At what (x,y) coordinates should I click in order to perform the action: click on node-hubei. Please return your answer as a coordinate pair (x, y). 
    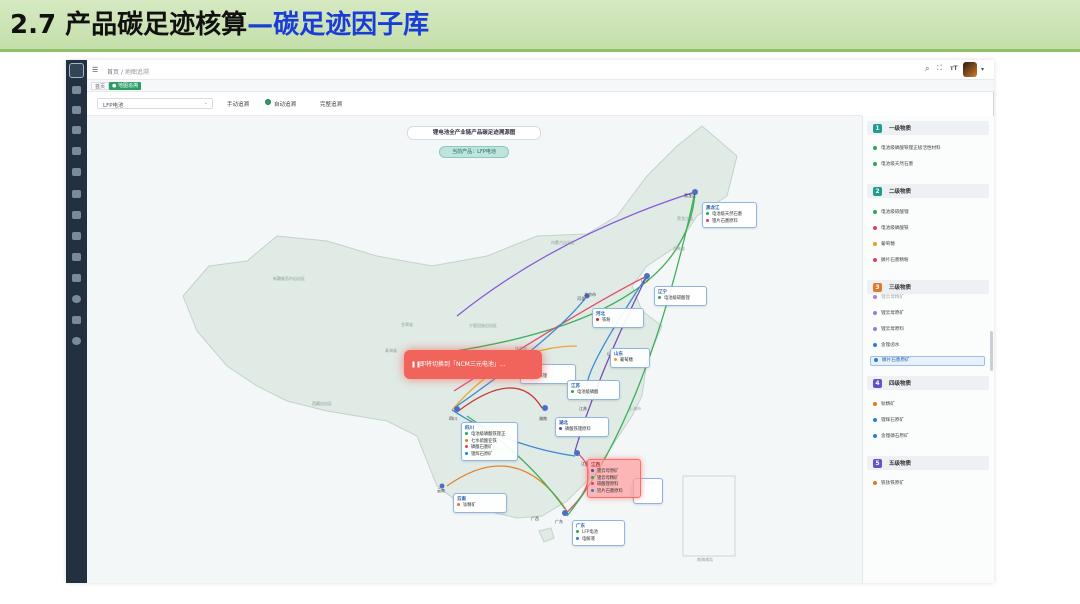
    Looking at the image, I should click on (545, 408).